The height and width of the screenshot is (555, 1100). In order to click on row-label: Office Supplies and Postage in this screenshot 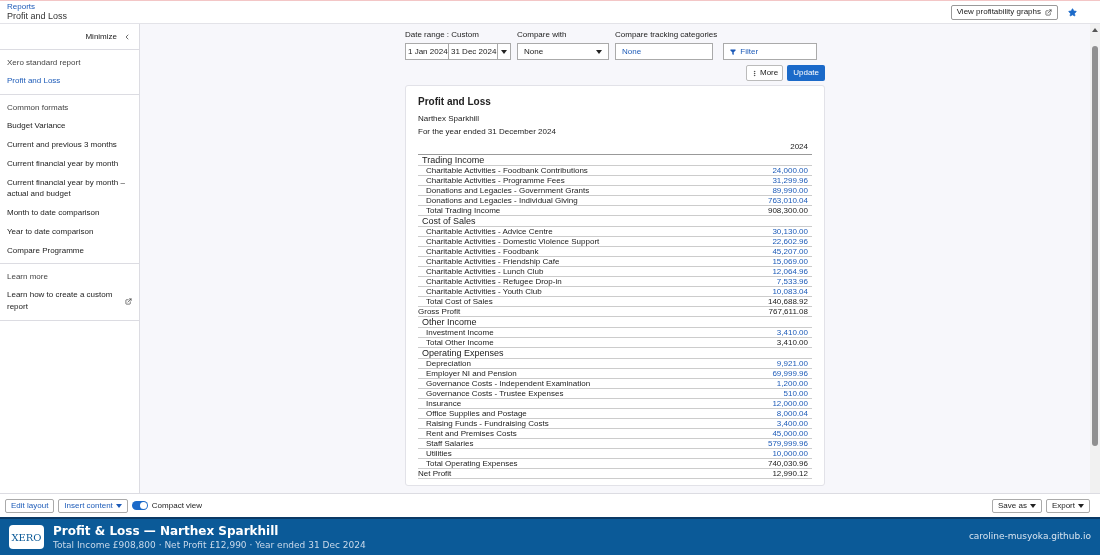, I will do `click(476, 413)`.